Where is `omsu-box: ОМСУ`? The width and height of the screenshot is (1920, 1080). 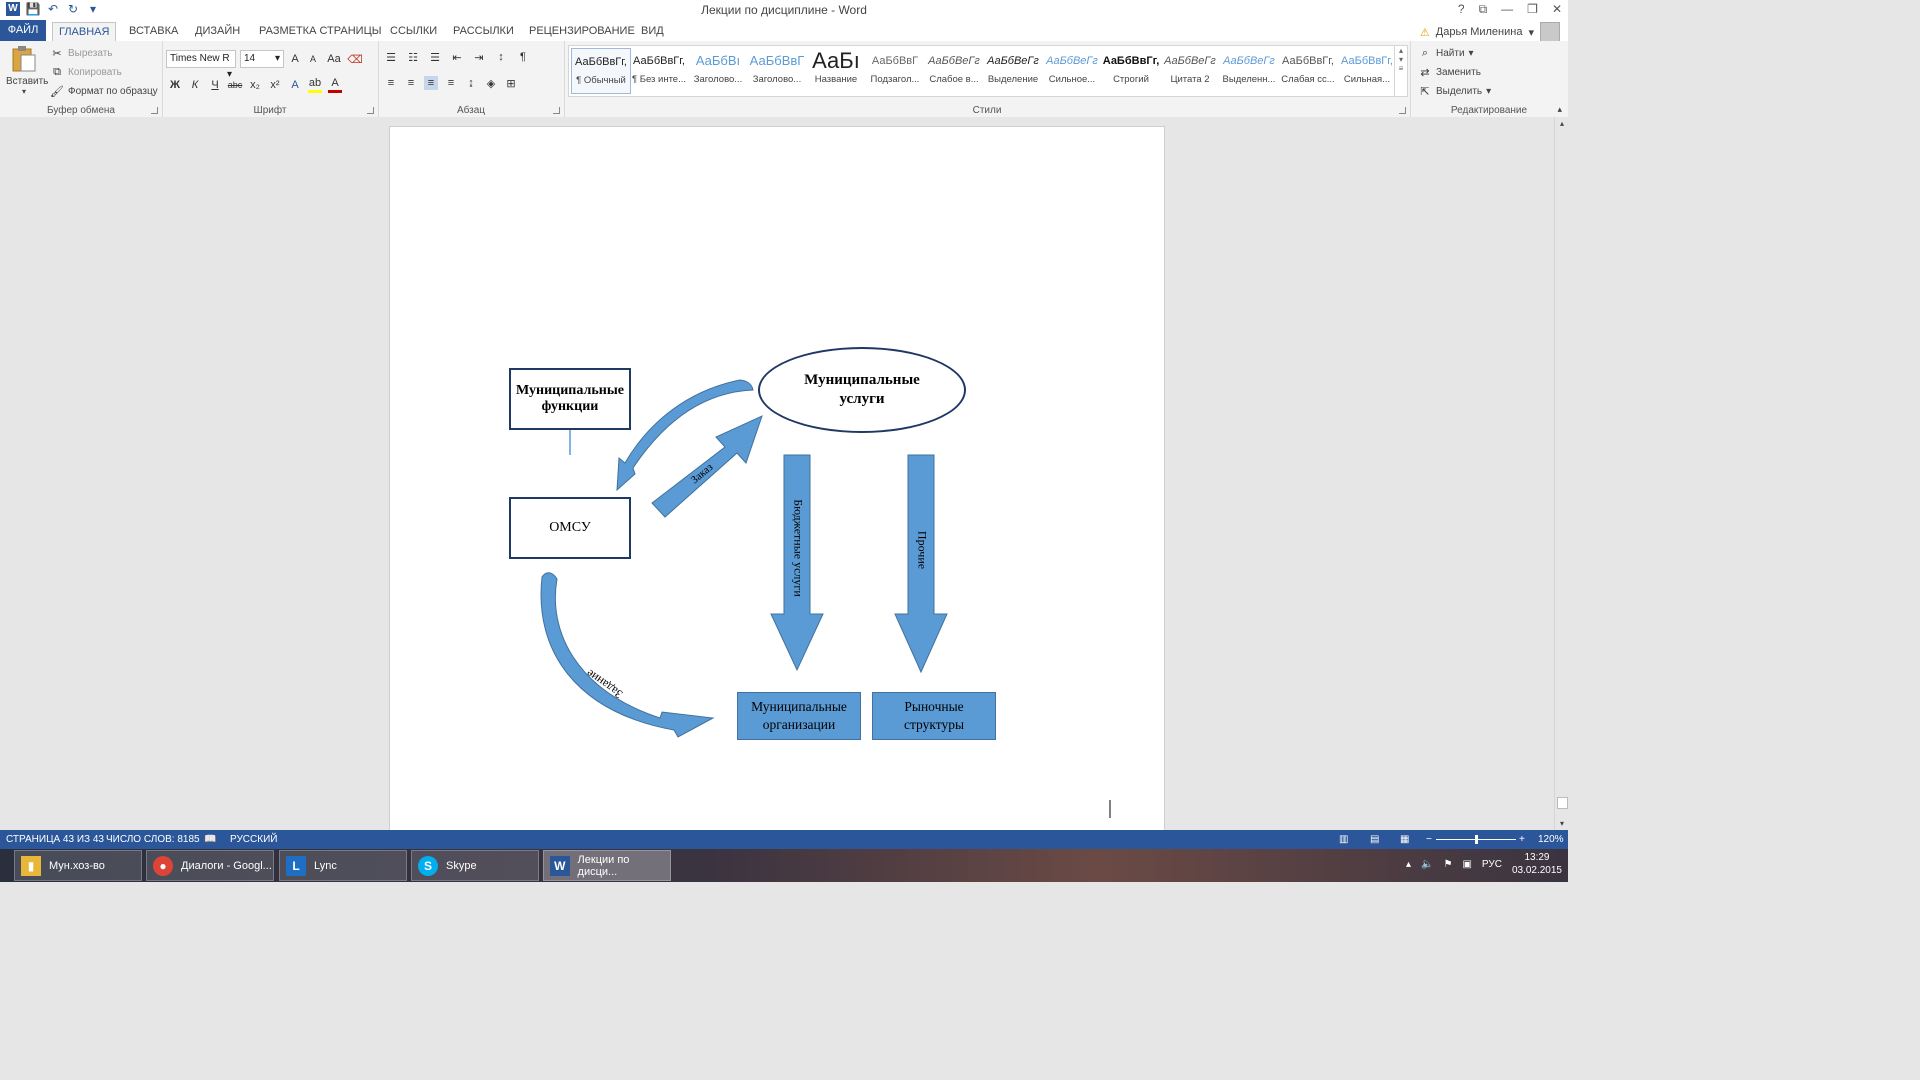
omsu-box: ОМСУ is located at coordinates (570, 528).